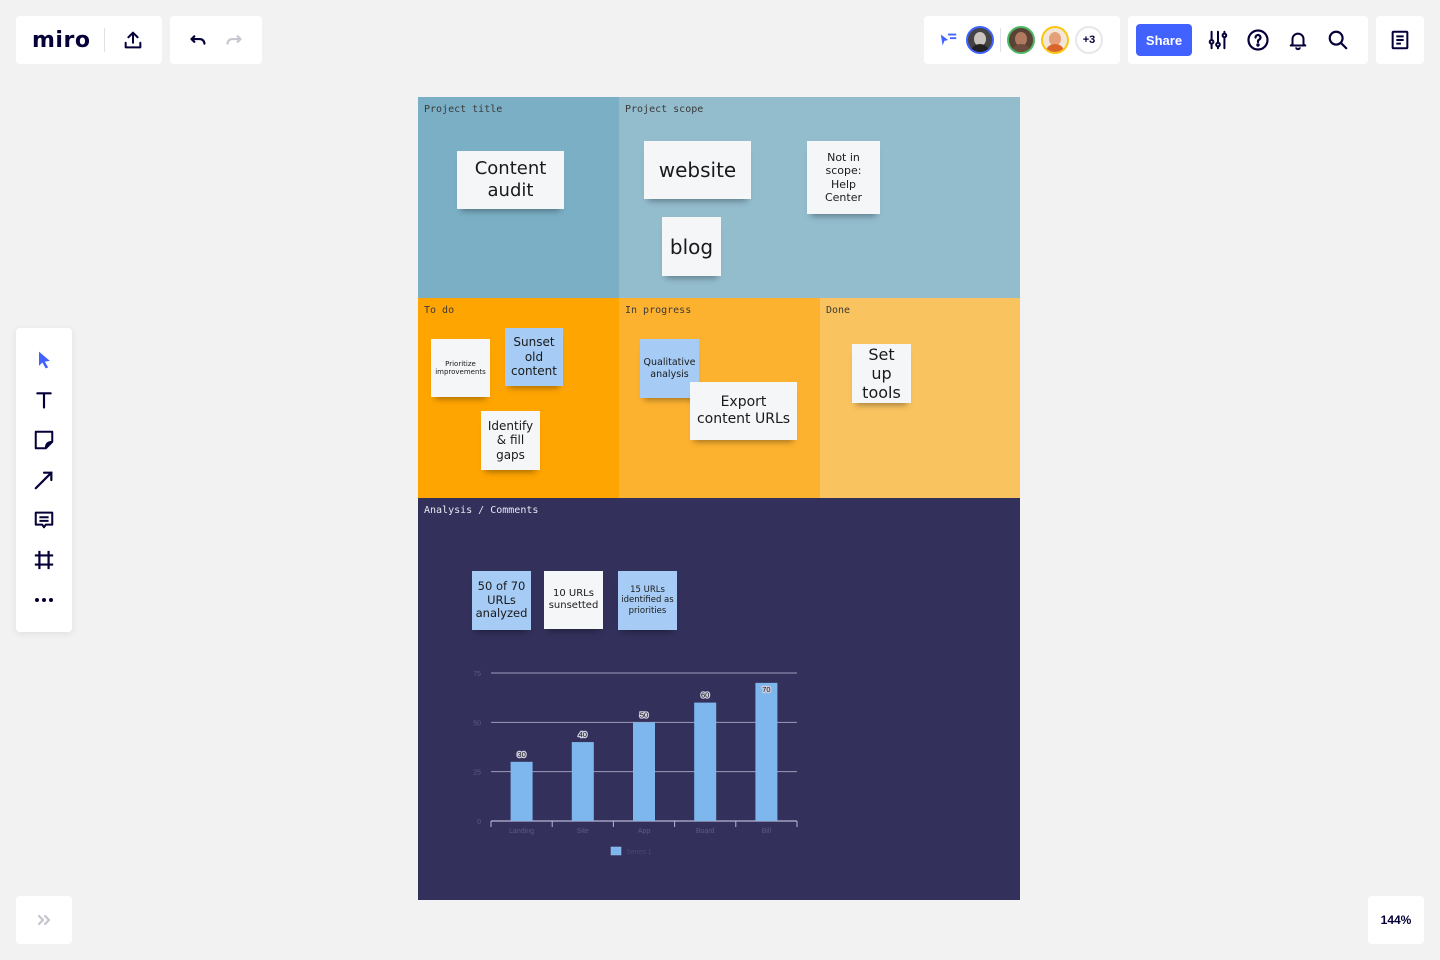 The width and height of the screenshot is (1440, 960). Describe the element at coordinates (697, 170) in the screenshot. I see `sticky-website: website` at that location.